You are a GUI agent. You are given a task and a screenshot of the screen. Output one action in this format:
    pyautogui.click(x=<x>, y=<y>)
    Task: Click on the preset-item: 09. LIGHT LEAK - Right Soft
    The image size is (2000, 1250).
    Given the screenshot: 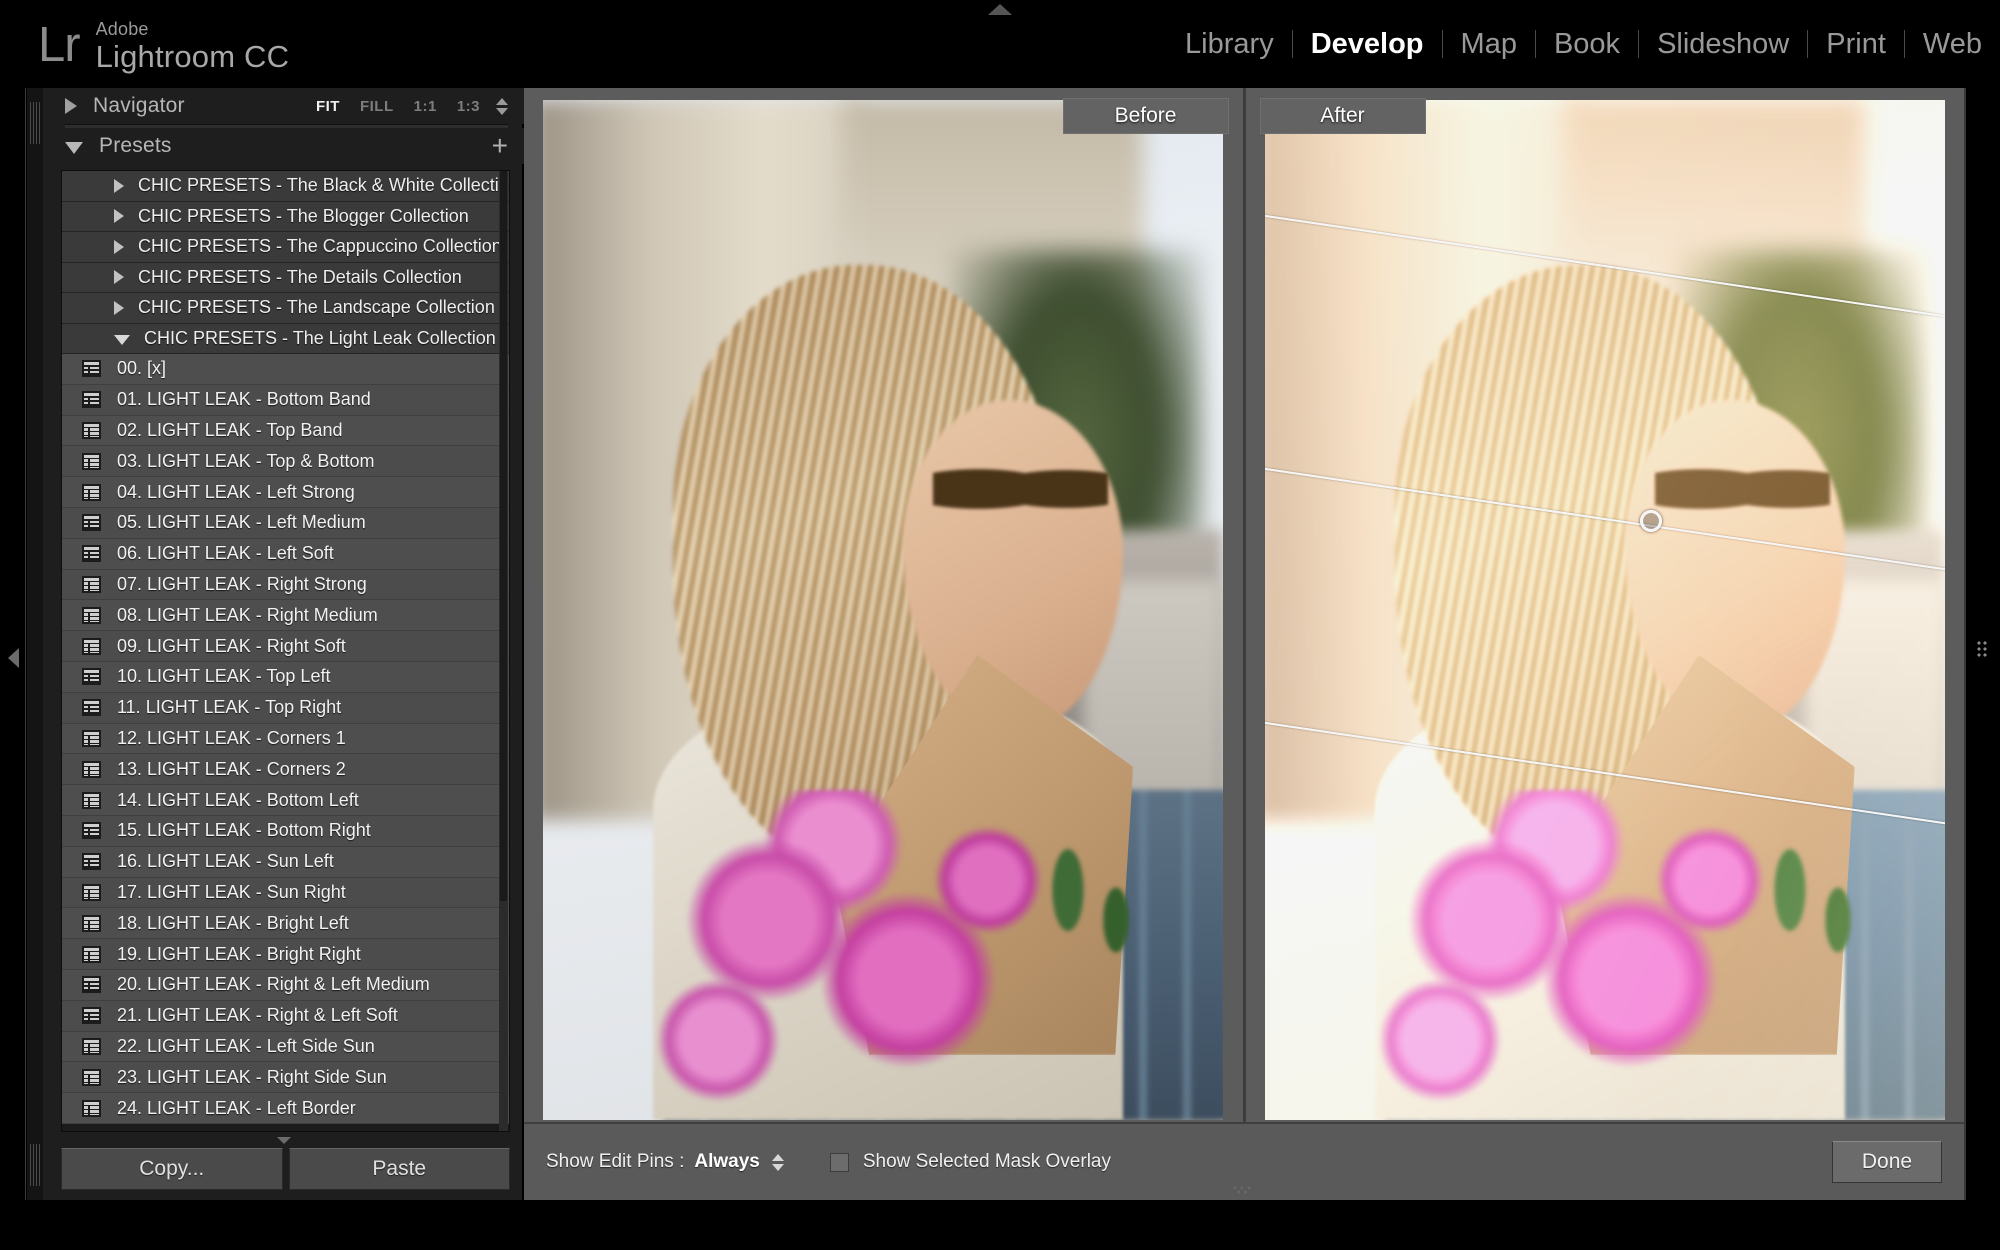 What is the action you would take?
    pyautogui.click(x=285, y=646)
    